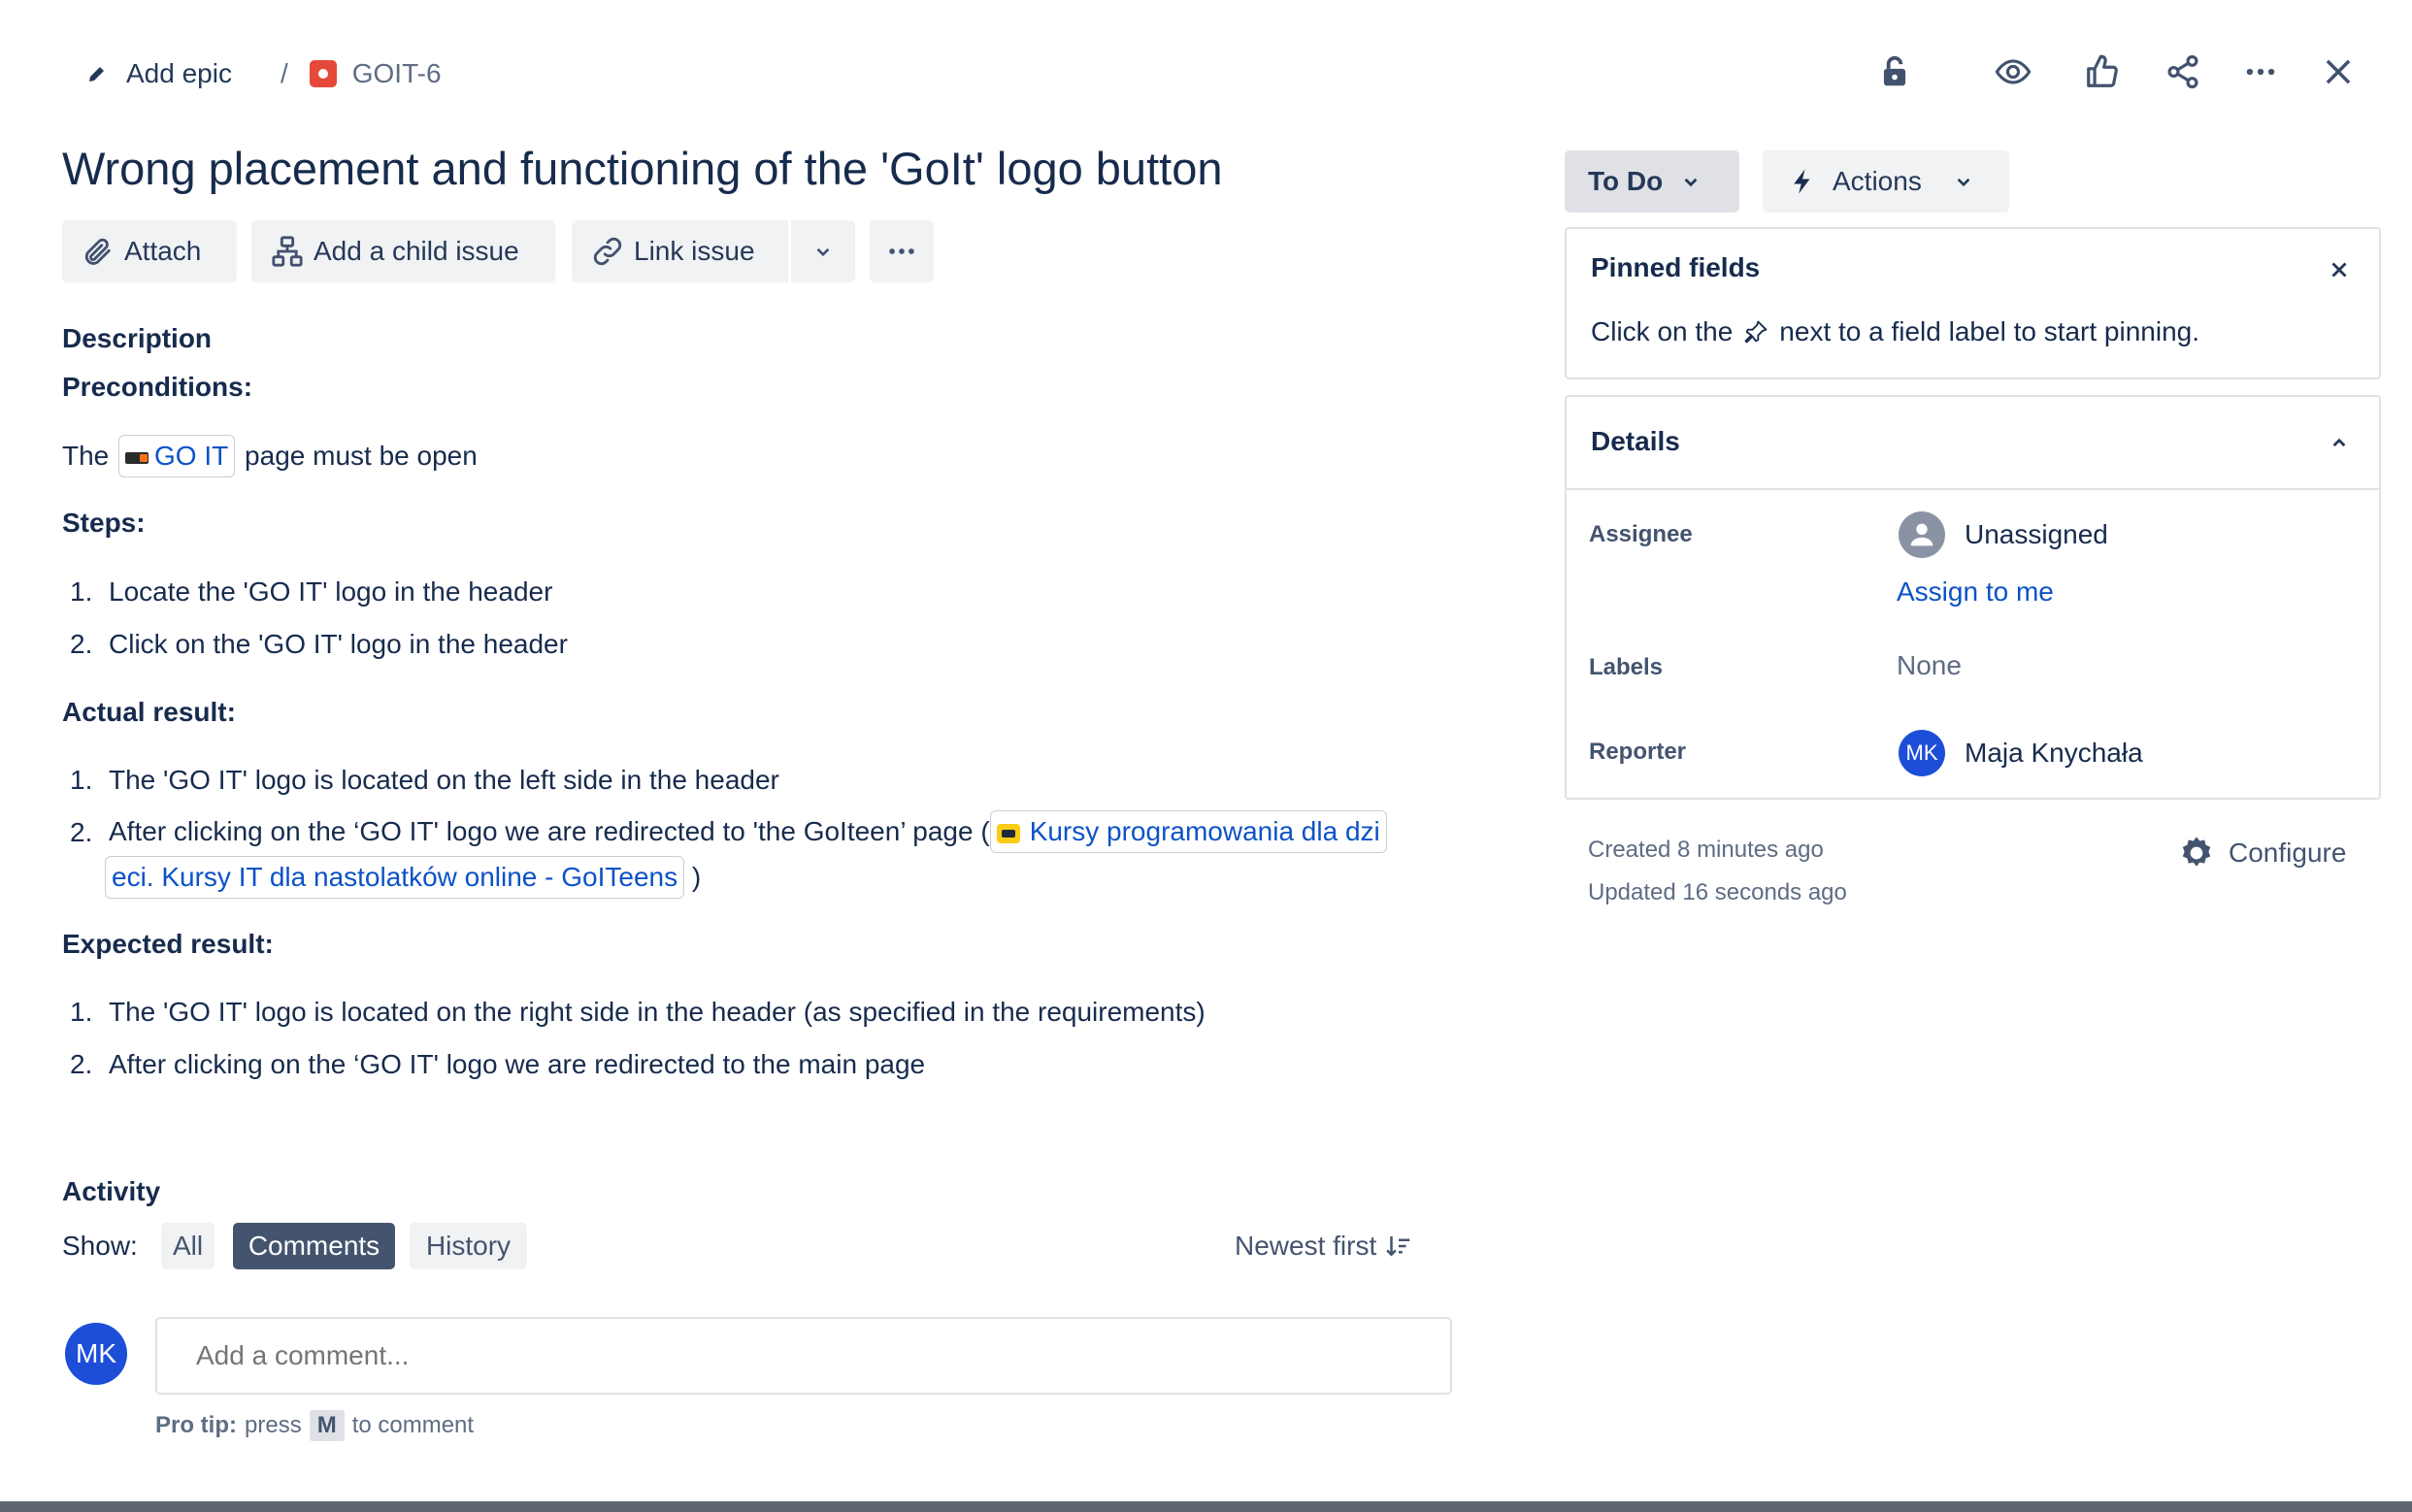 Image resolution: width=2412 pixels, height=1512 pixels. Describe the element at coordinates (149, 712) in the screenshot. I see `actual-result-heading: Actual result:` at that location.